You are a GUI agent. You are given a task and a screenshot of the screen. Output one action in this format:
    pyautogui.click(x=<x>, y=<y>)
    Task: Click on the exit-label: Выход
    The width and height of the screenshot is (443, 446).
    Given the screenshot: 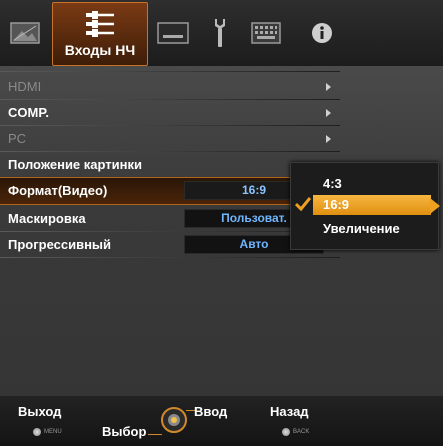 What is the action you would take?
    pyautogui.click(x=39, y=411)
    